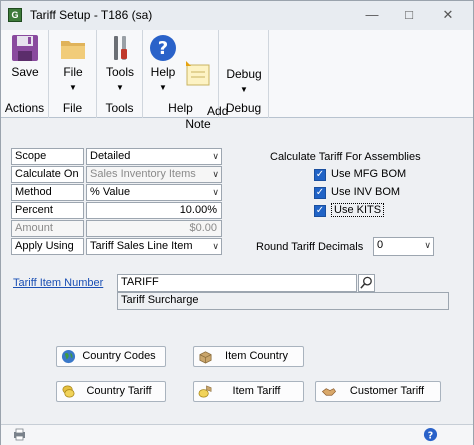 This screenshot has height=445, width=474. I want to click on debug-label: Debug, so click(244, 74).